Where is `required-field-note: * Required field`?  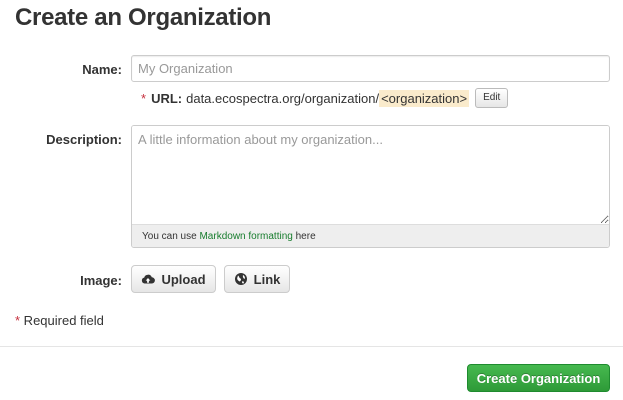 required-field-note: * Required field is located at coordinates (59, 320).